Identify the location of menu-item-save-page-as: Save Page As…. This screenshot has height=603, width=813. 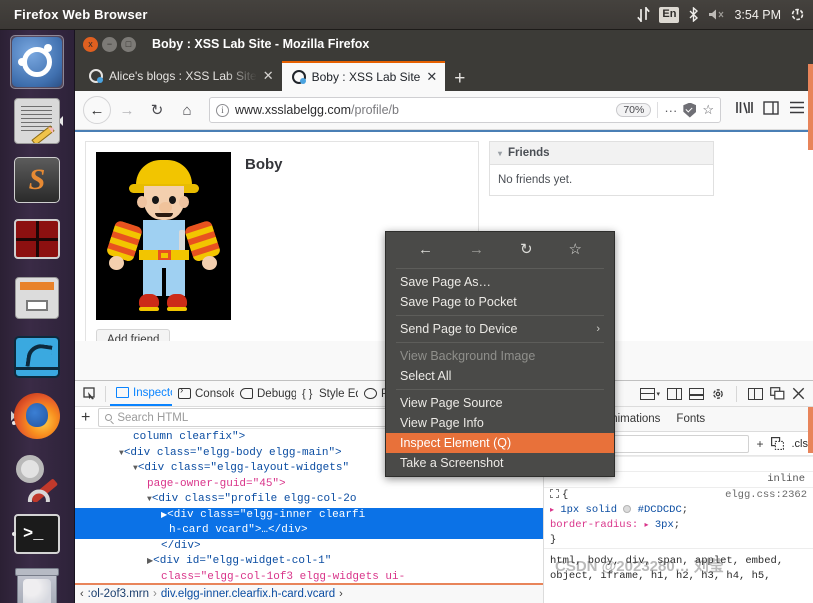
(500, 282).